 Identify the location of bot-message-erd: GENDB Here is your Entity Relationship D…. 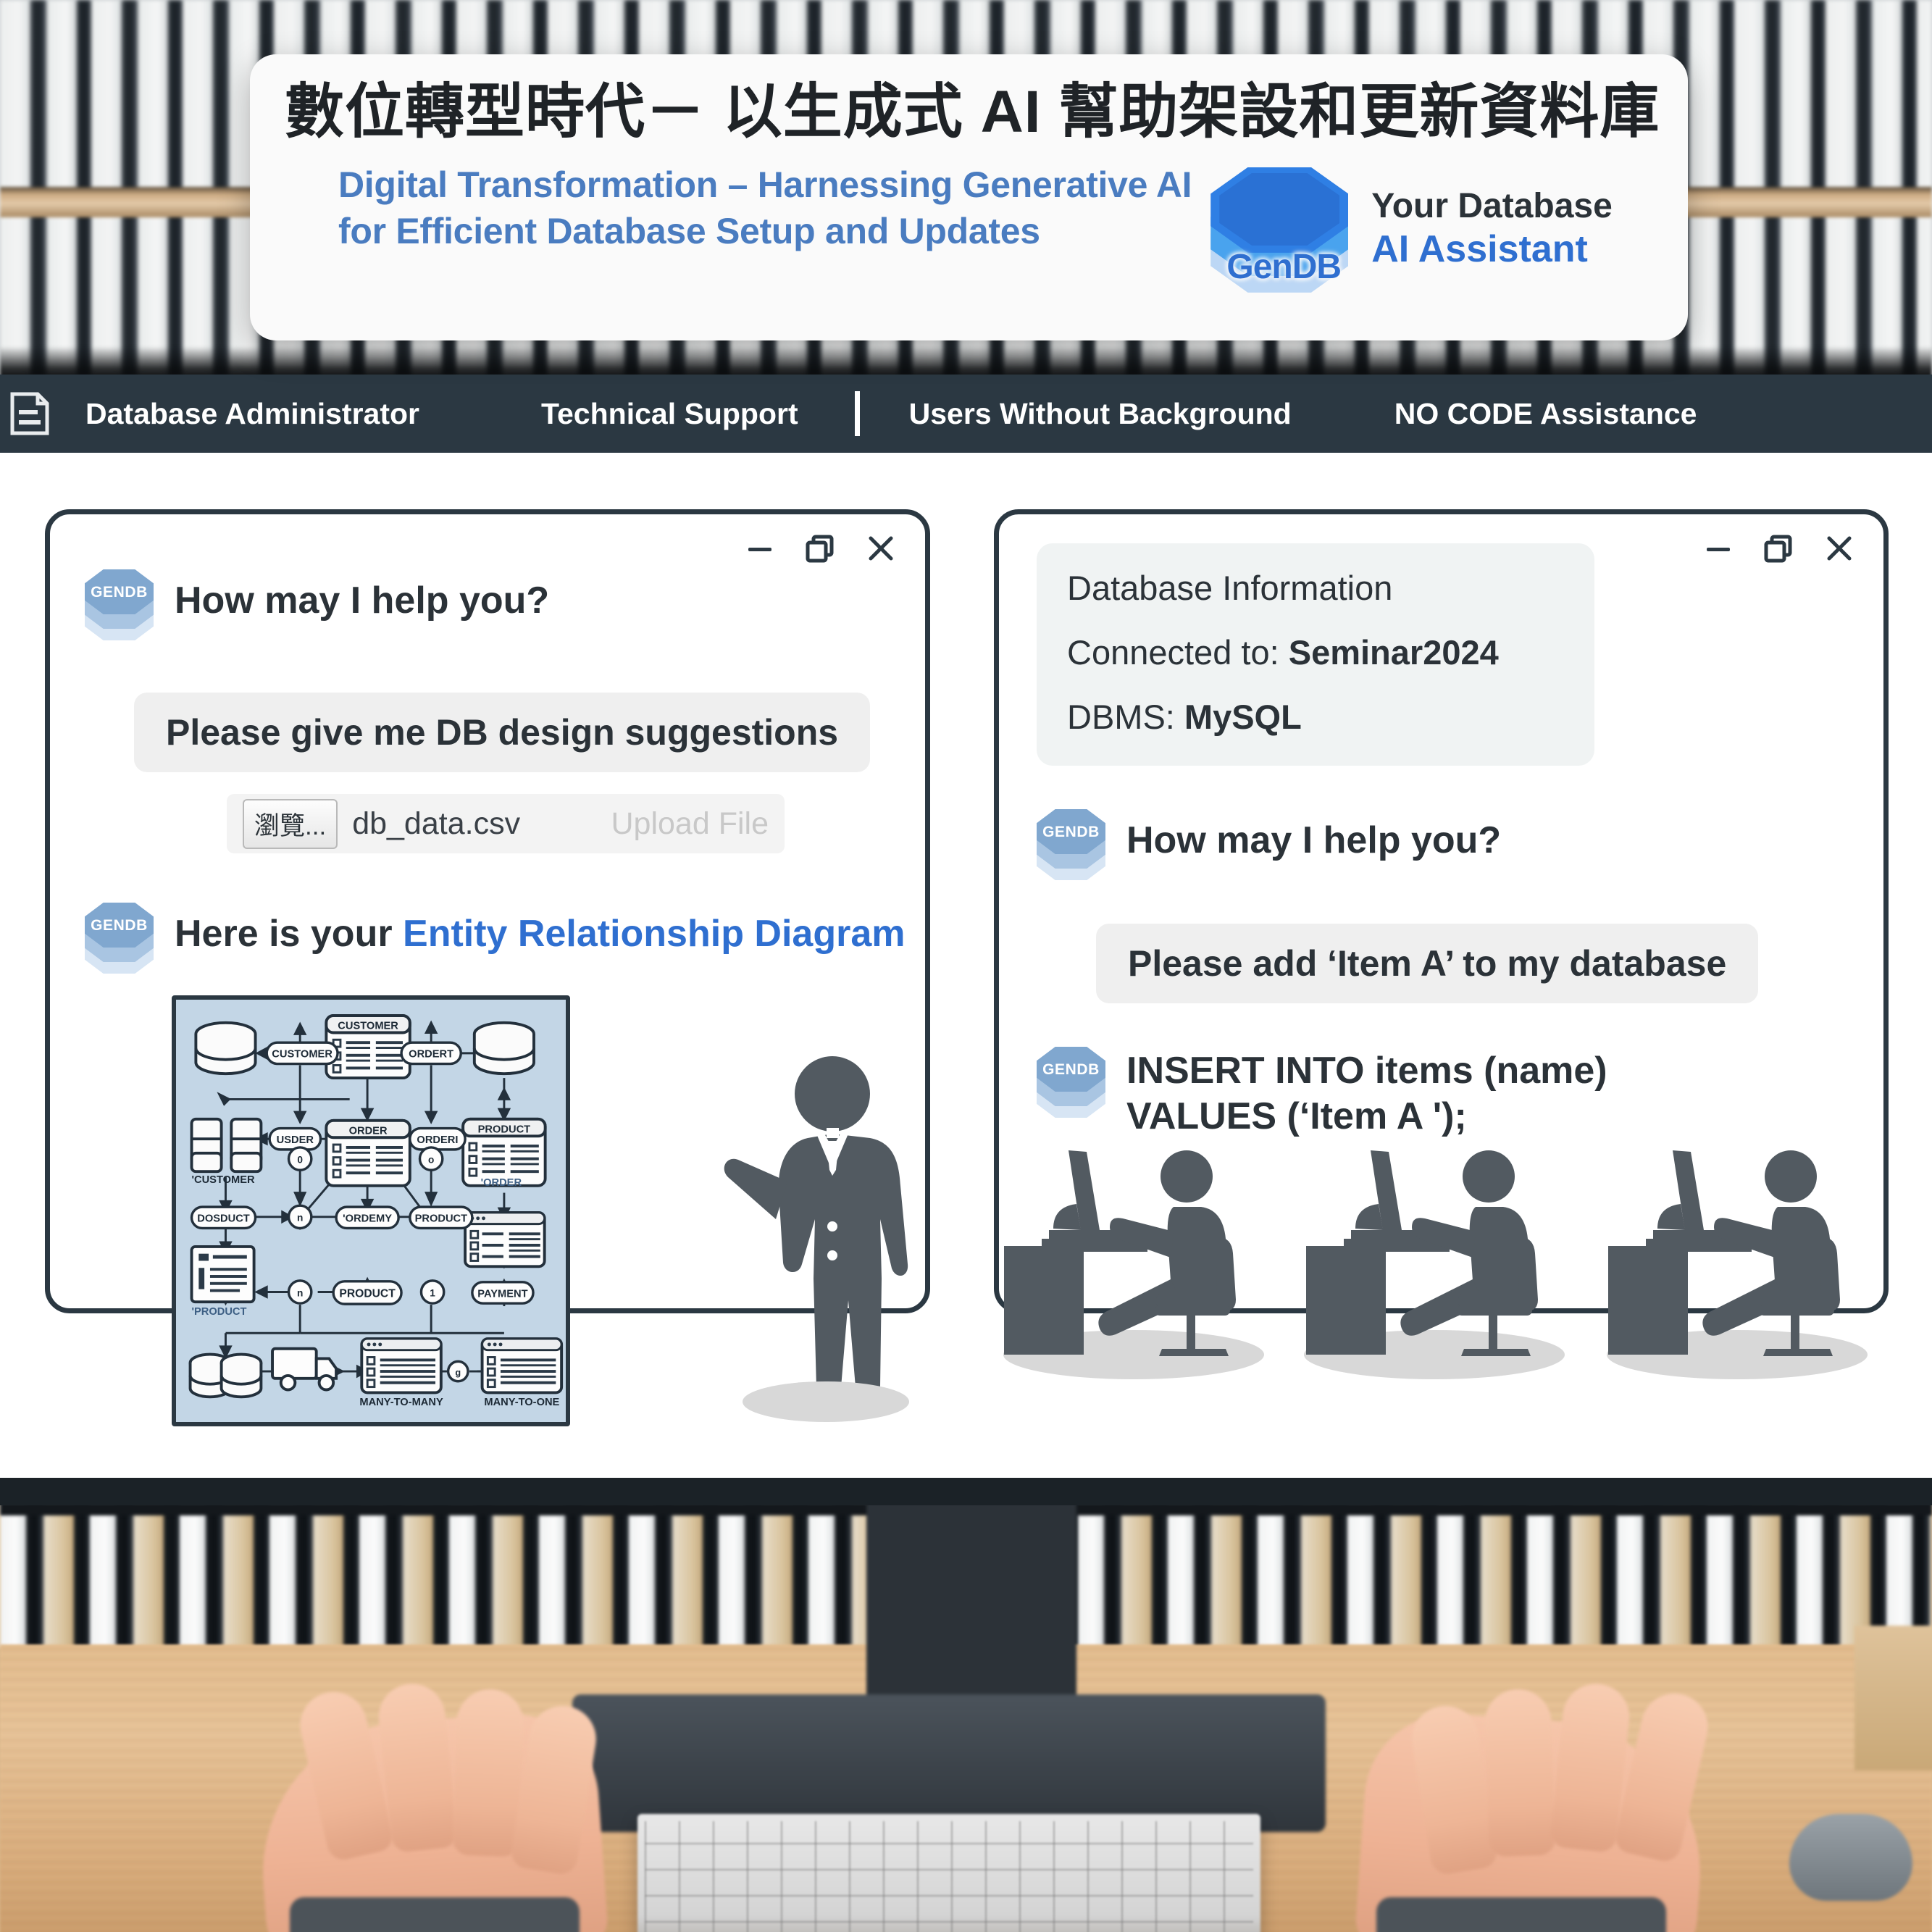
(505, 939).